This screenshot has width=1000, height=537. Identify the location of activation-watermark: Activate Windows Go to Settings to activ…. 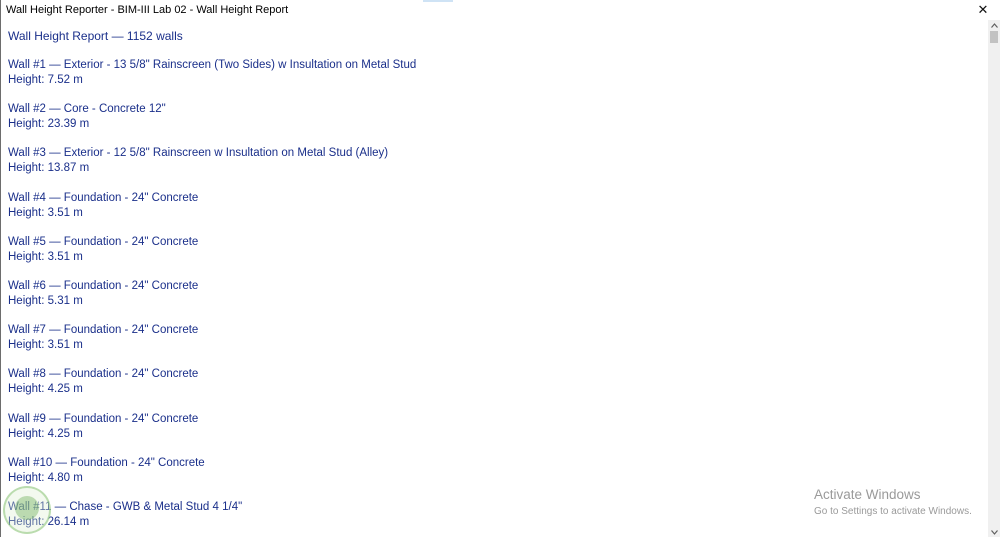
(893, 503).